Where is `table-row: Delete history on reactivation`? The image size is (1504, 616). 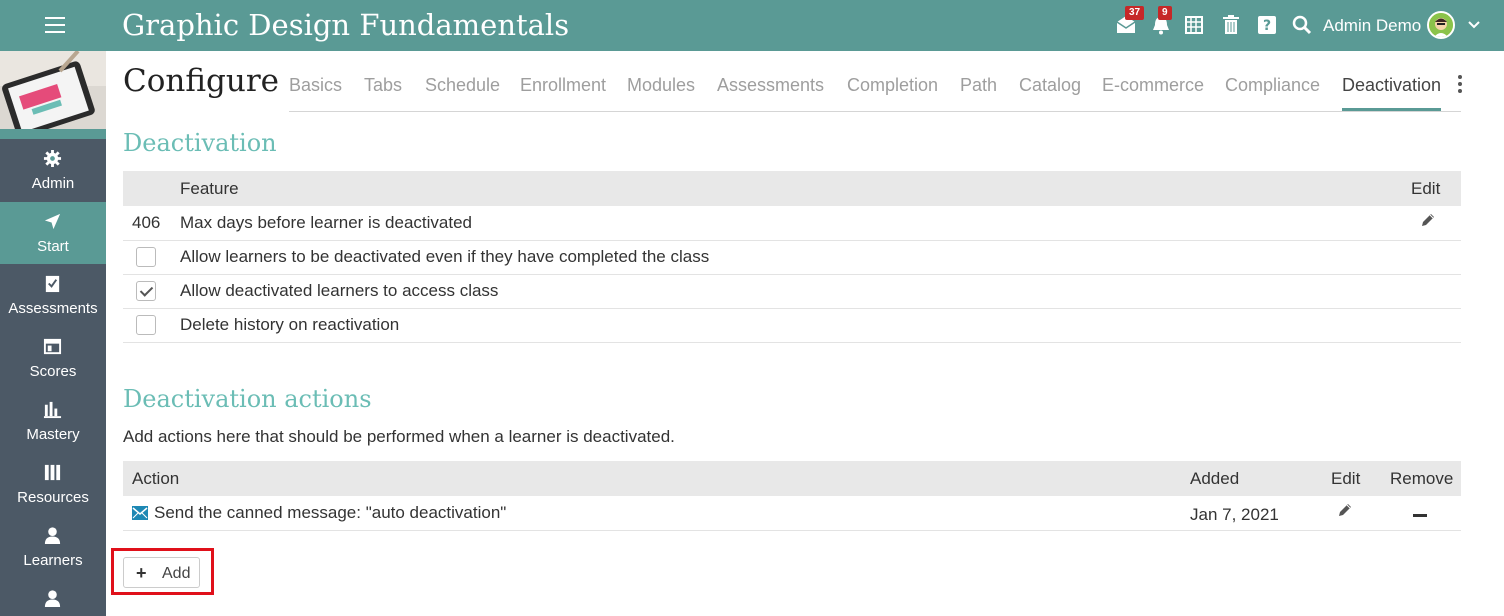 table-row: Delete history on reactivation is located at coordinates (792, 325).